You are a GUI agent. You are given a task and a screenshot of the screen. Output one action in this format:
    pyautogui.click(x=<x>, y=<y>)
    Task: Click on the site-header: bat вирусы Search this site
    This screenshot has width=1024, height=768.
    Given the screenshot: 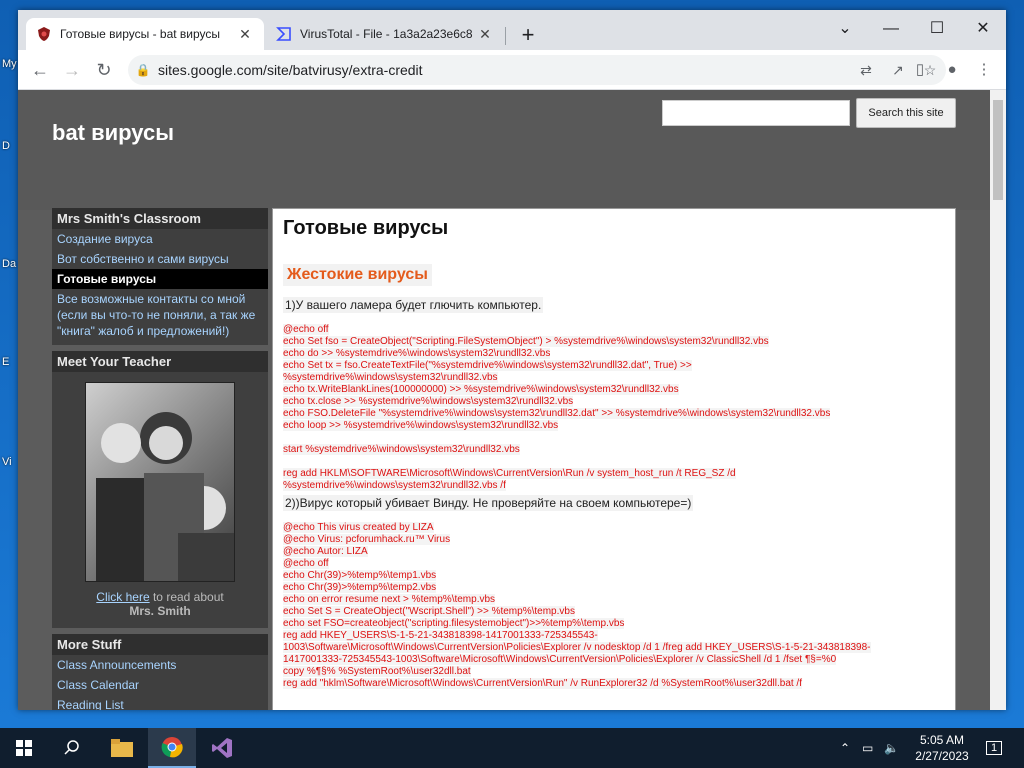 What is the action you would take?
    pyautogui.click(x=504, y=150)
    